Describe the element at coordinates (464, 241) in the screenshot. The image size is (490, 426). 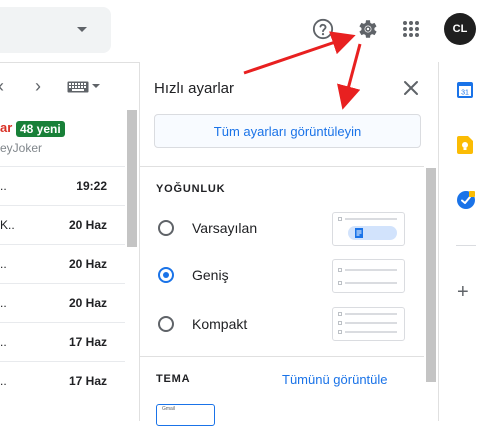
I see `side-panel` at that location.